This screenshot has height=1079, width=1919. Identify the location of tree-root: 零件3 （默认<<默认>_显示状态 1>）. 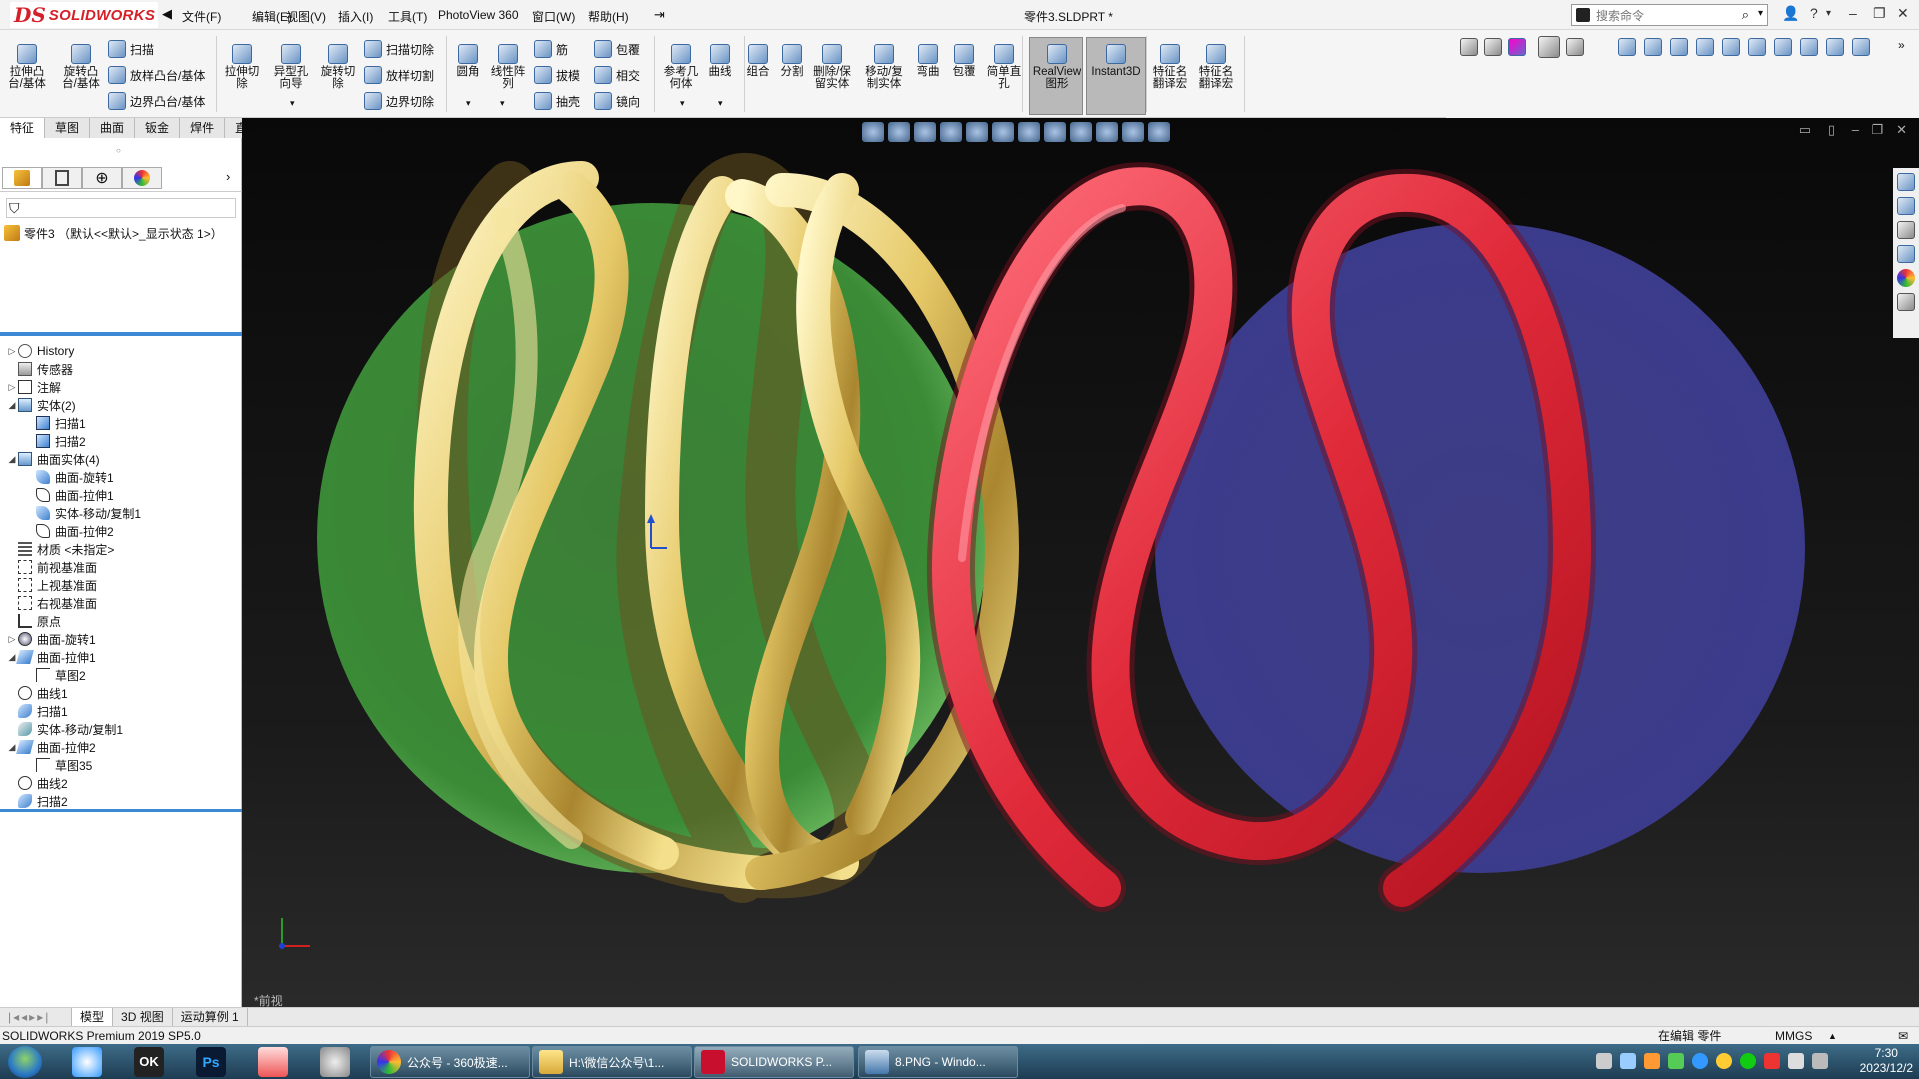
(113, 233).